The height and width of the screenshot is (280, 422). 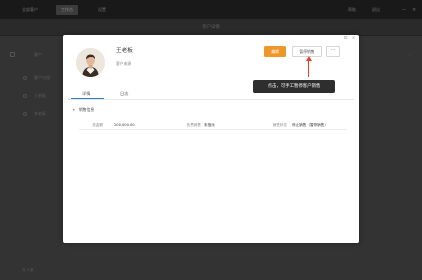 What do you see at coordinates (308, 67) in the screenshot?
I see `callout-arrow` at bounding box center [308, 67].